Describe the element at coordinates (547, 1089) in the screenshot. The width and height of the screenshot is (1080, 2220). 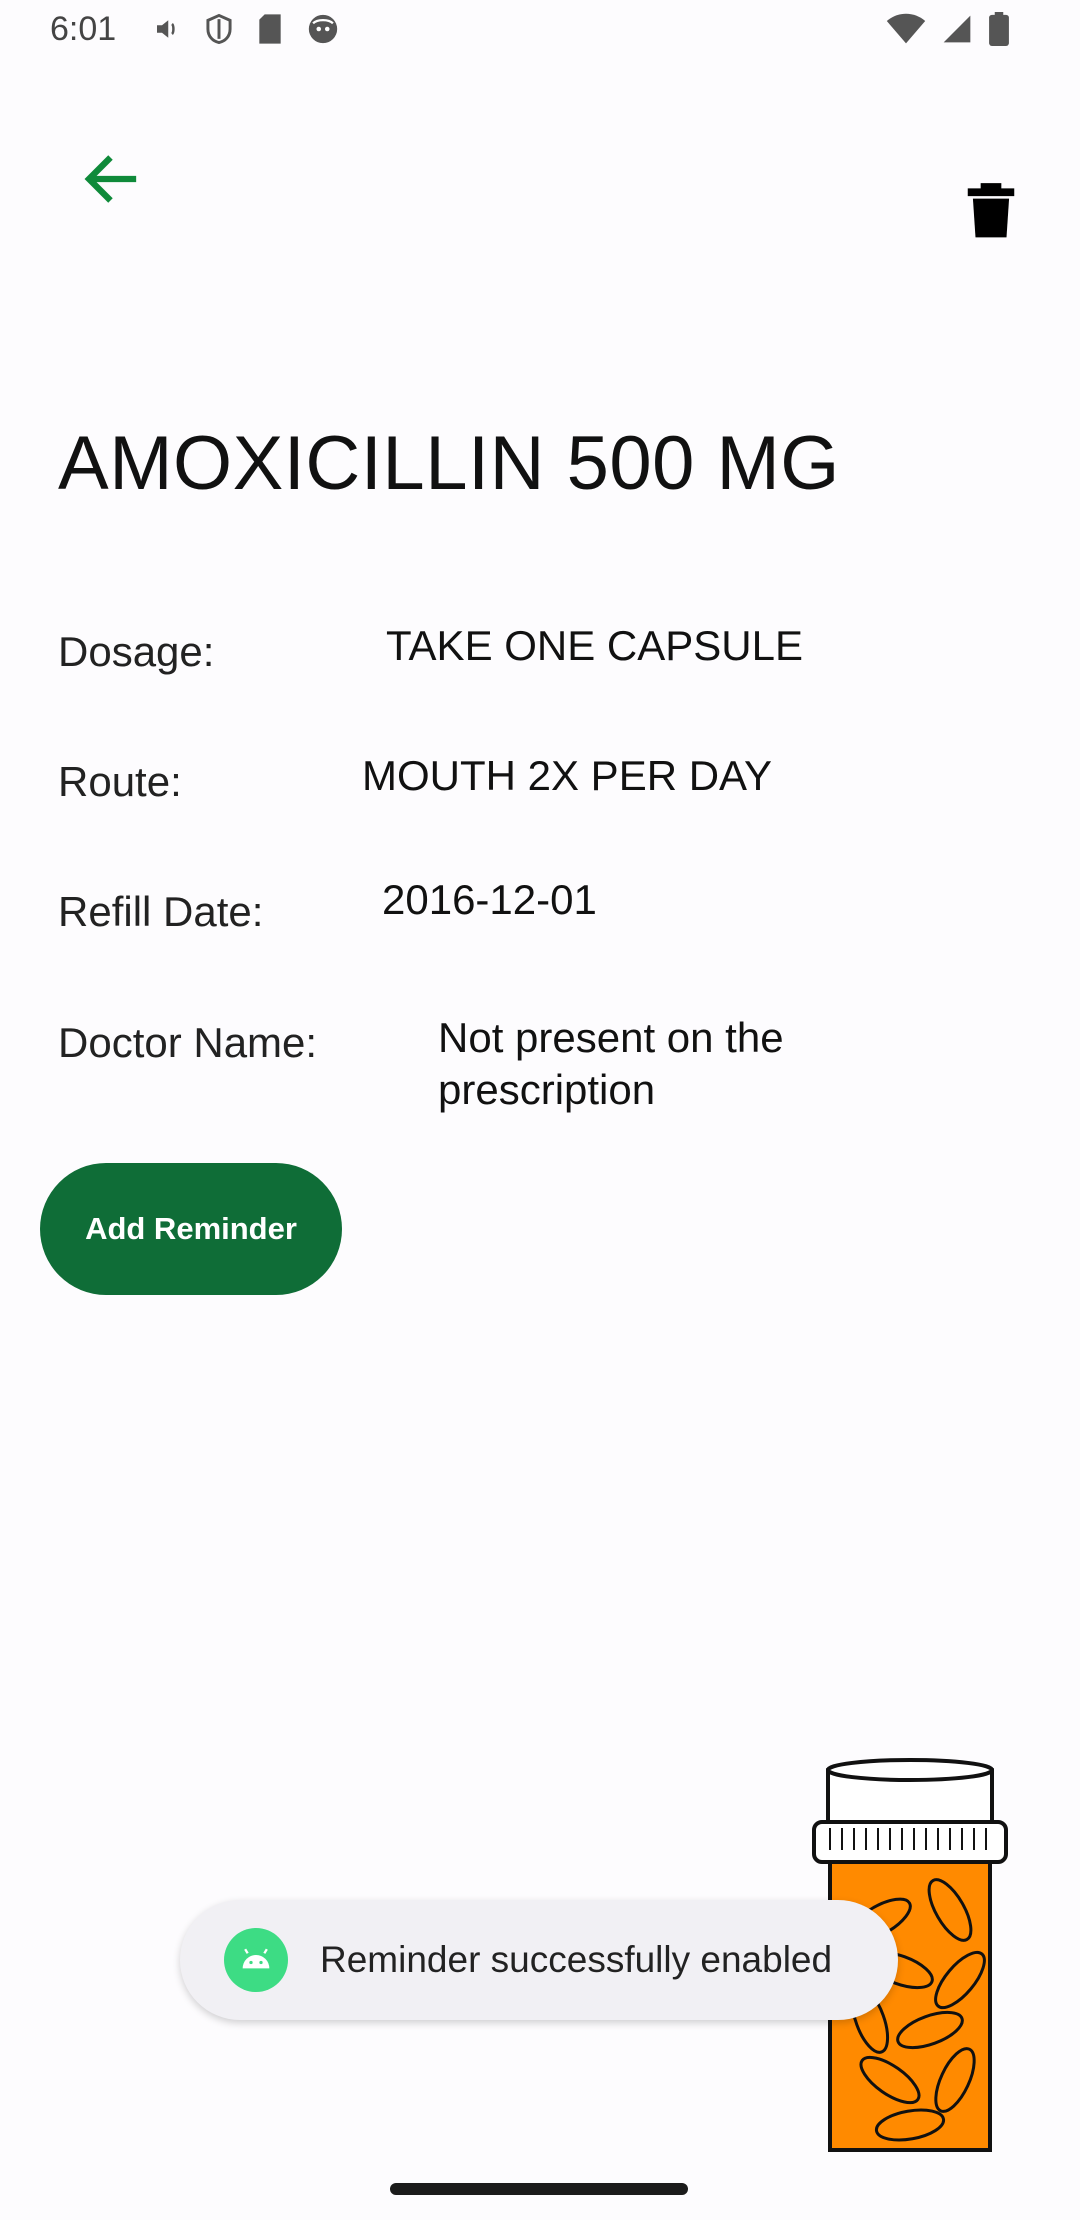
I see `doctor-name-value-line2: prescription` at that location.